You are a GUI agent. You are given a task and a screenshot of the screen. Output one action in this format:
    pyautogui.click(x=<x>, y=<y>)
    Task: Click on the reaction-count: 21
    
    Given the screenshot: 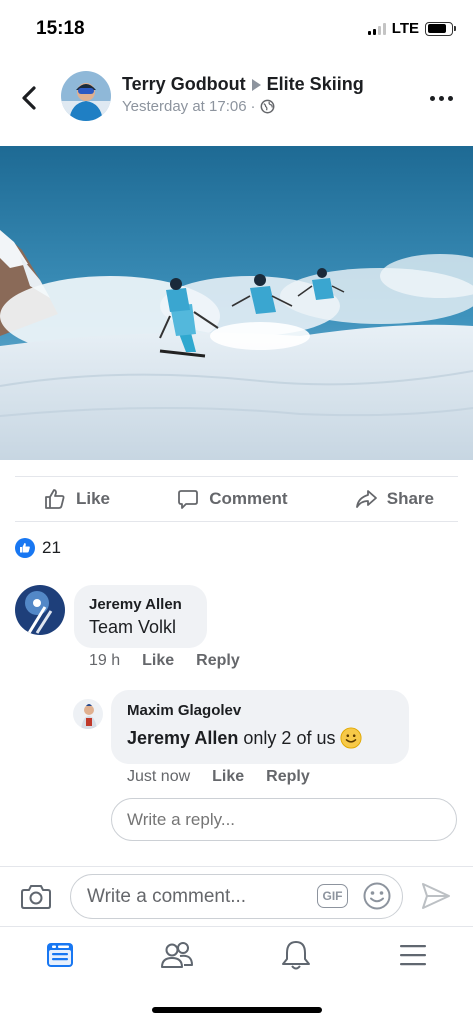 What is the action you would take?
    pyautogui.click(x=51, y=547)
    